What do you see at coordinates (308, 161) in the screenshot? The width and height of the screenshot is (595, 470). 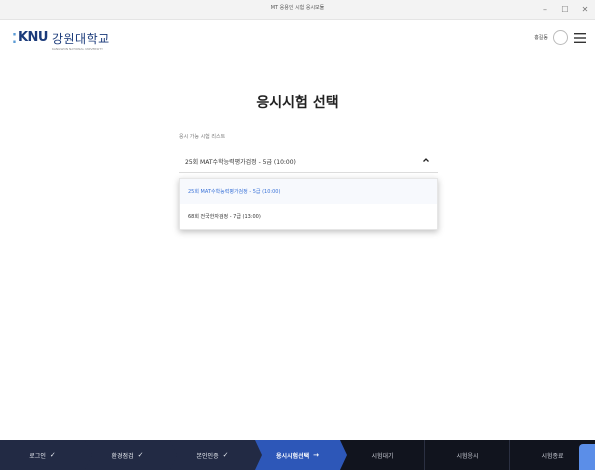 I see `exam-select: 25회 MAT수학능력평가검정 - 5급 (10:00)` at bounding box center [308, 161].